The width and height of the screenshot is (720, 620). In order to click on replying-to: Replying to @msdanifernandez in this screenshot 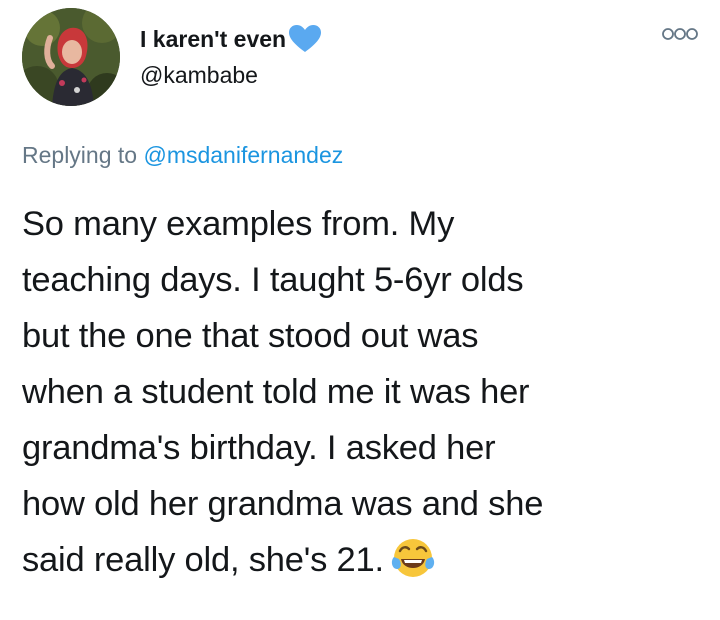, I will do `click(182, 155)`.